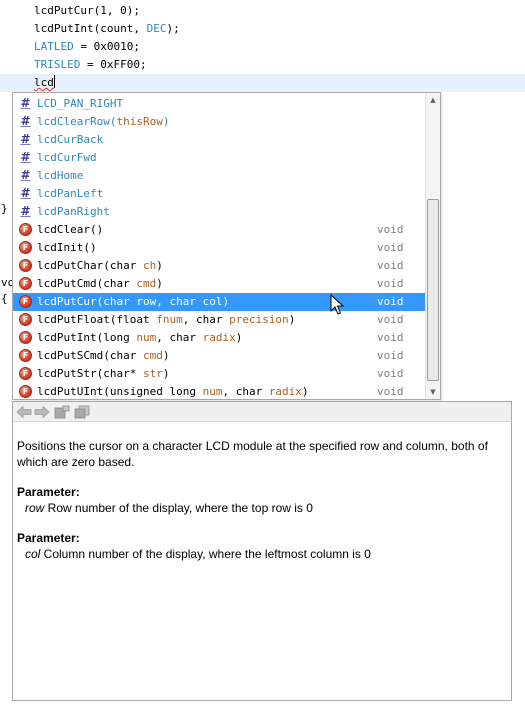 The width and height of the screenshot is (525, 710). I want to click on code-line: lcdPutCur(1, 0);, so click(87, 11).